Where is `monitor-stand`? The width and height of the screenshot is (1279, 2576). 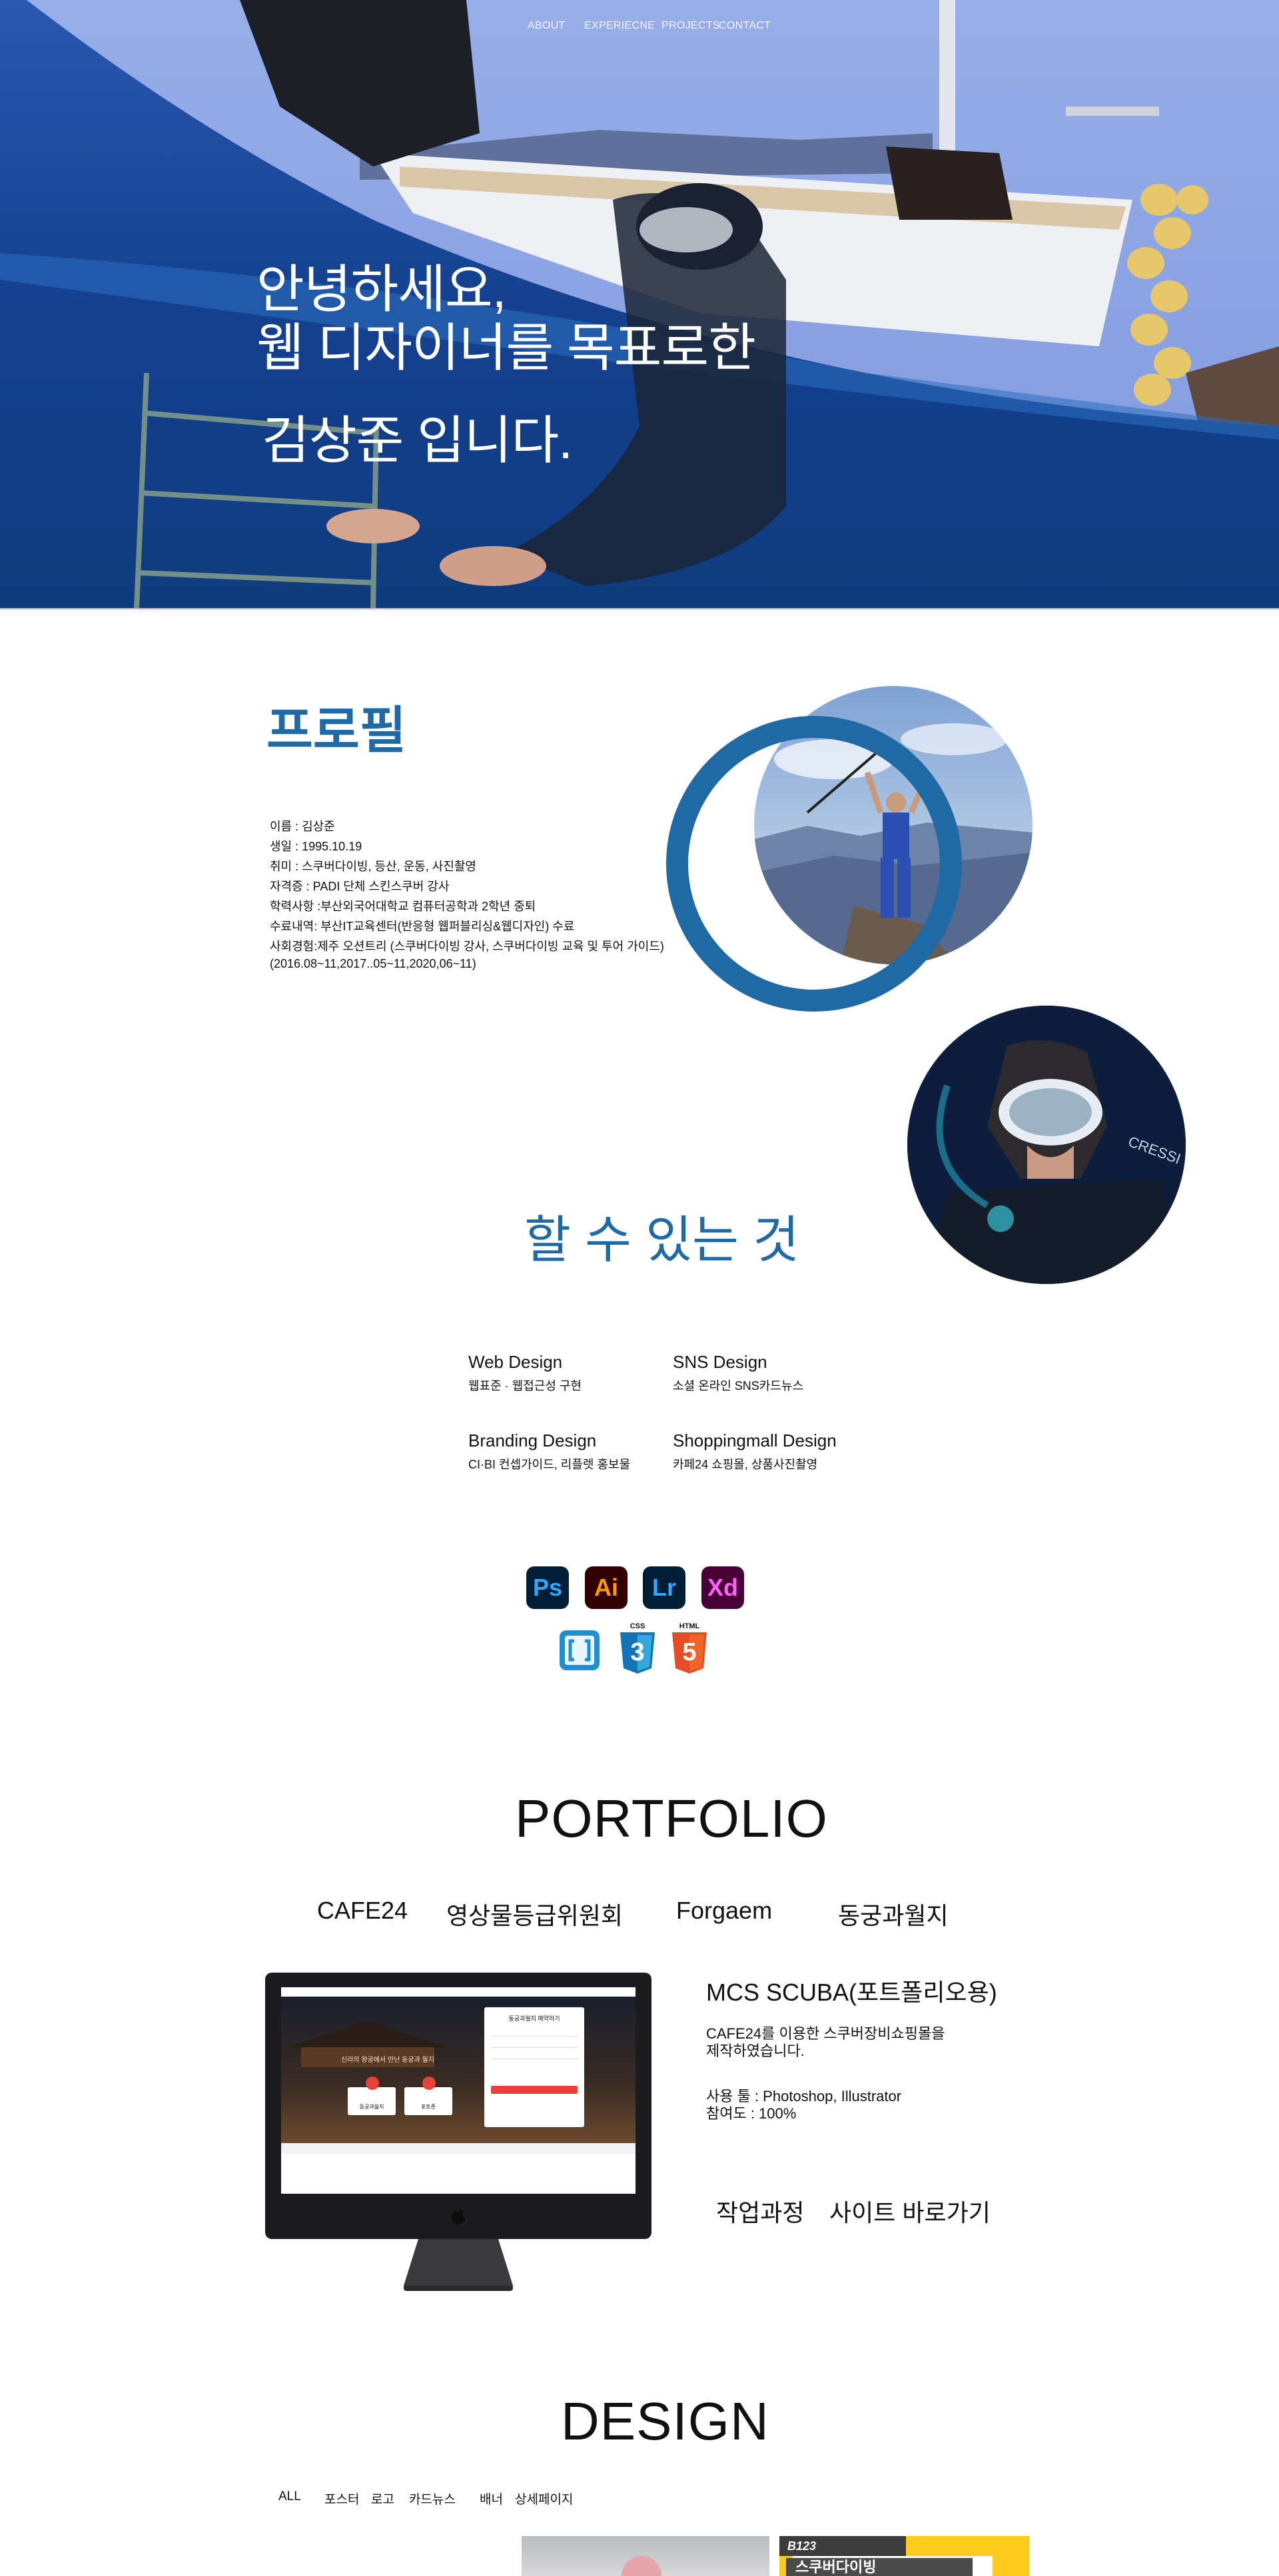 monitor-stand is located at coordinates (458, 2265).